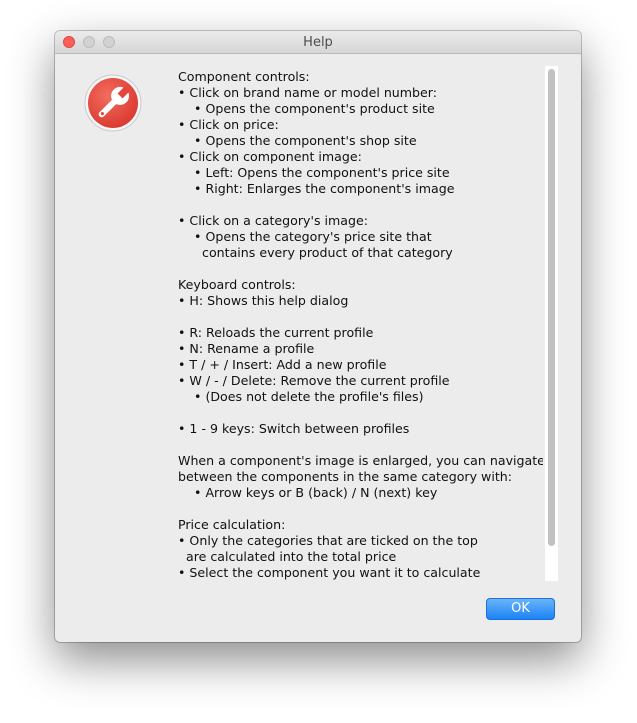  What do you see at coordinates (297, 140) in the screenshot?
I see `help-line: • Opens the component's shop site` at bounding box center [297, 140].